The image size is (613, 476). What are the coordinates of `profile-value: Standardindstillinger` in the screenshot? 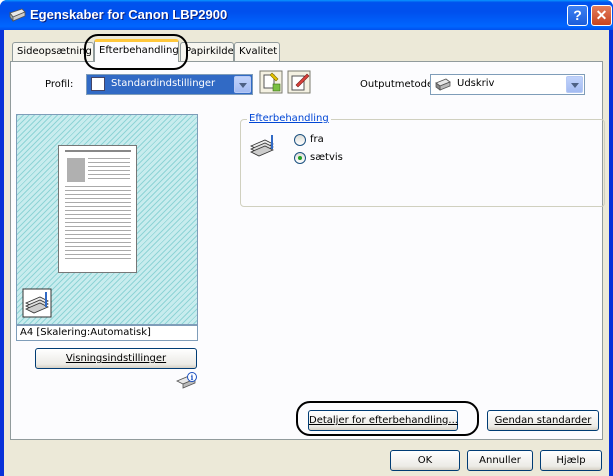 It's located at (163, 83).